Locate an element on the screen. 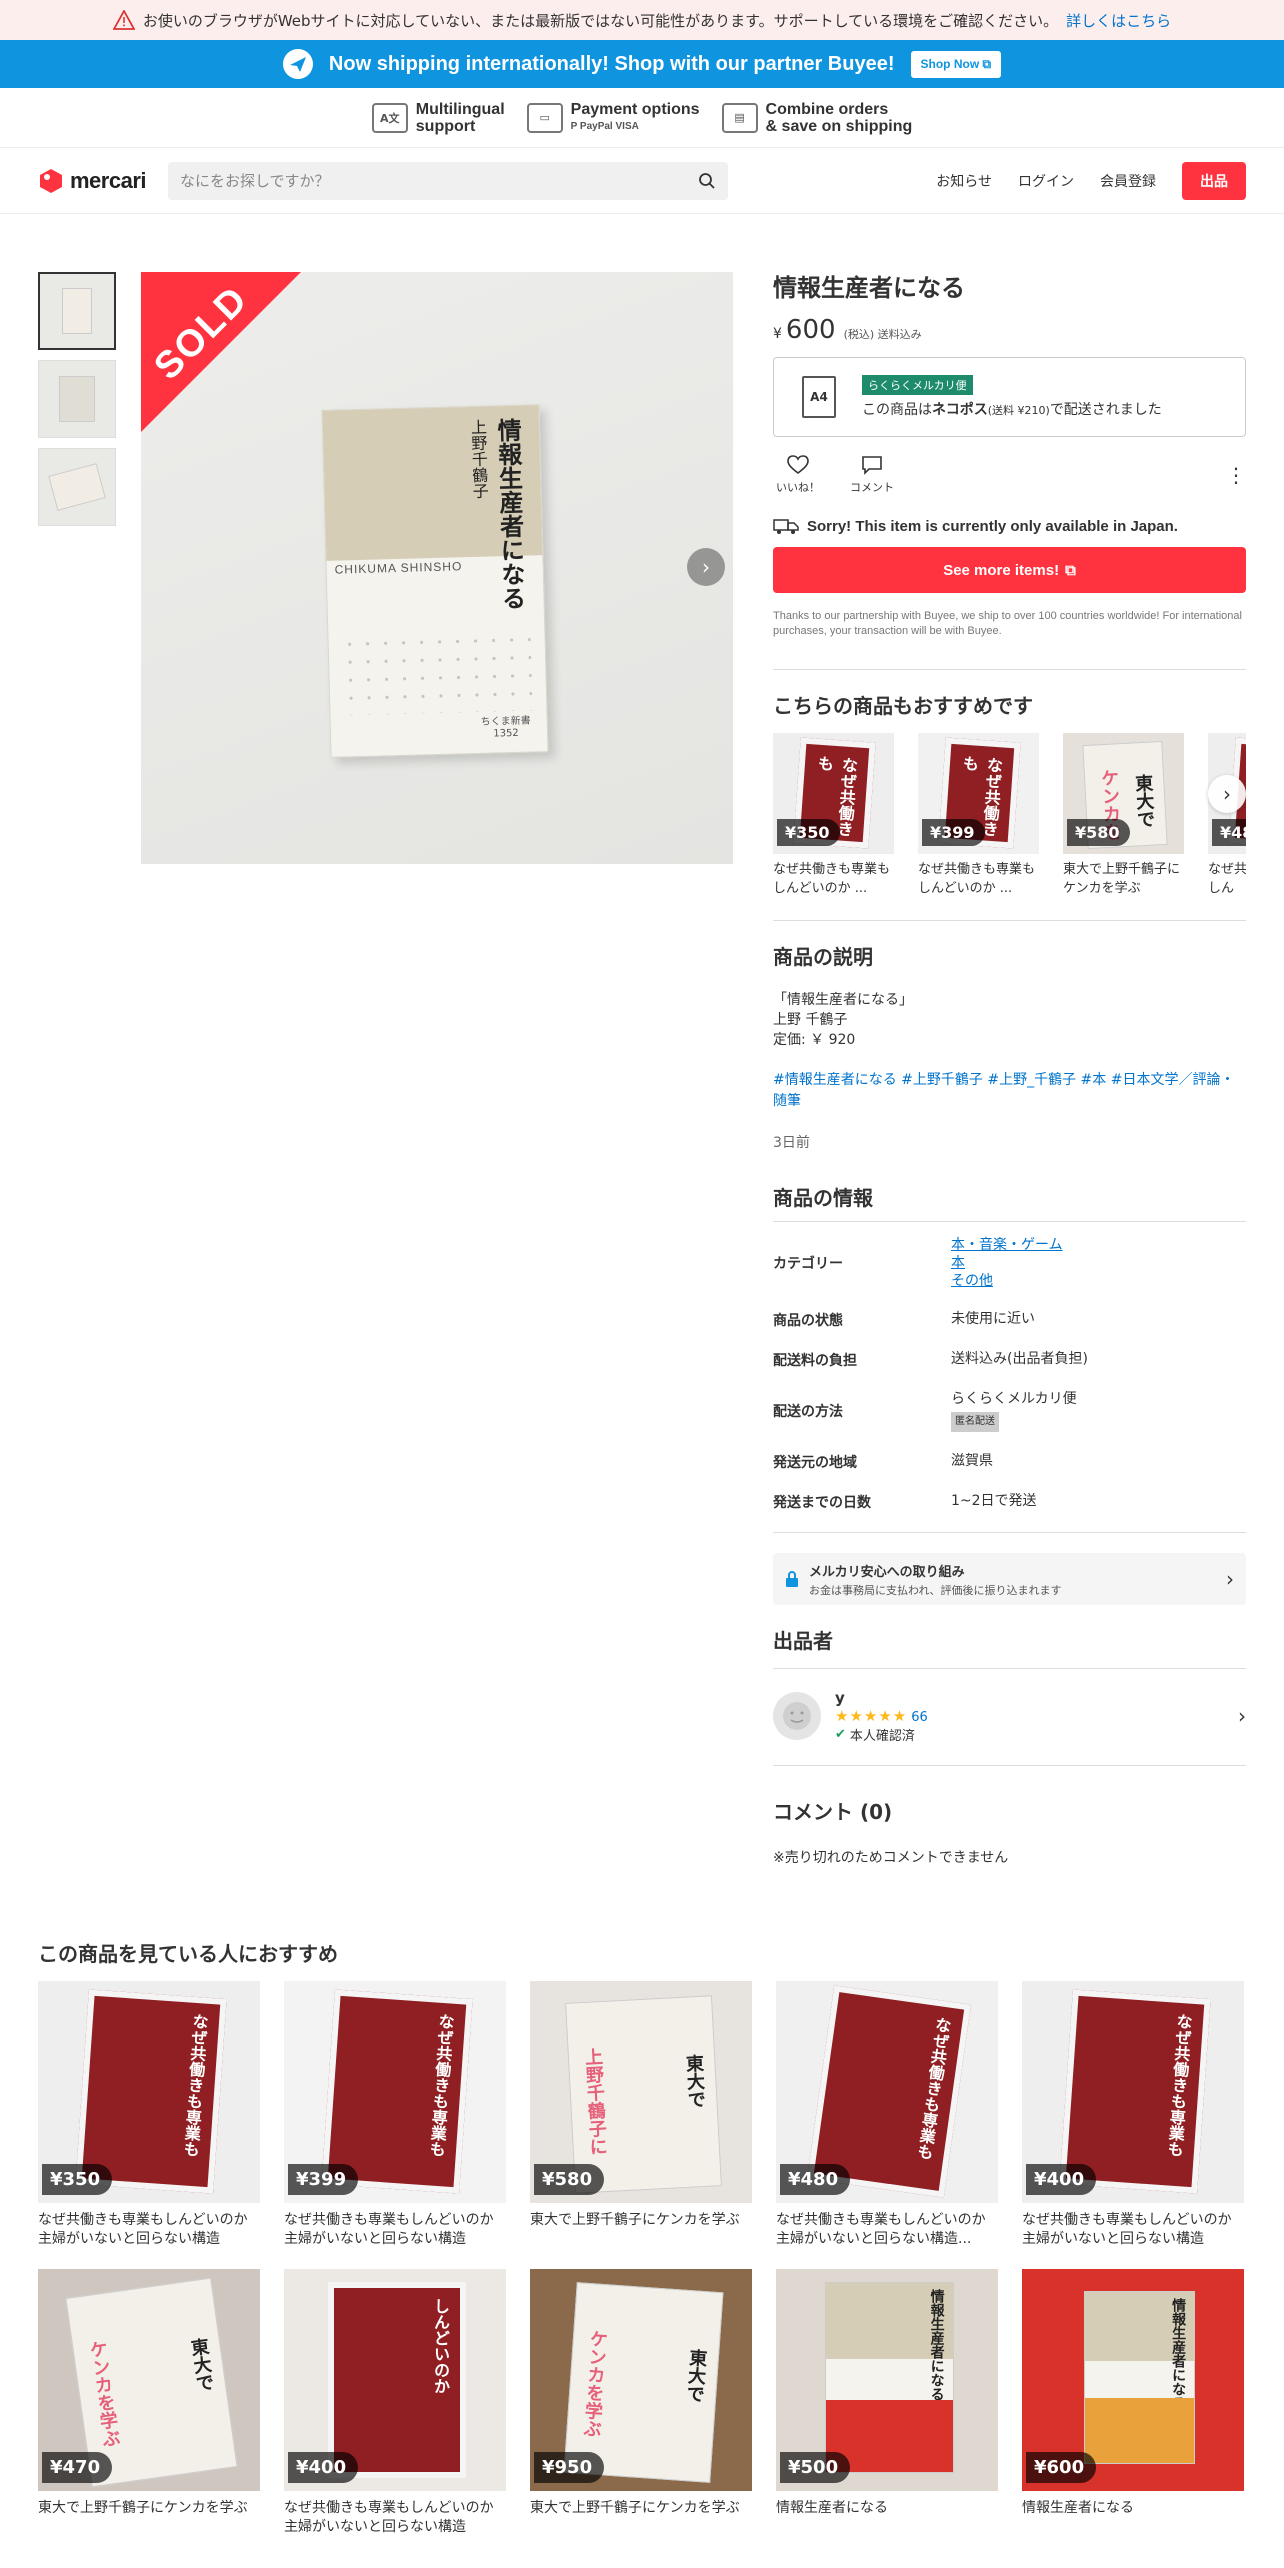 This screenshot has height=2568, width=1284. grid-item: 東大で ケンカを学ぶ ¥470 東大で上野千鶴子にケンカを学ぶ is located at coordinates (149, 2404).